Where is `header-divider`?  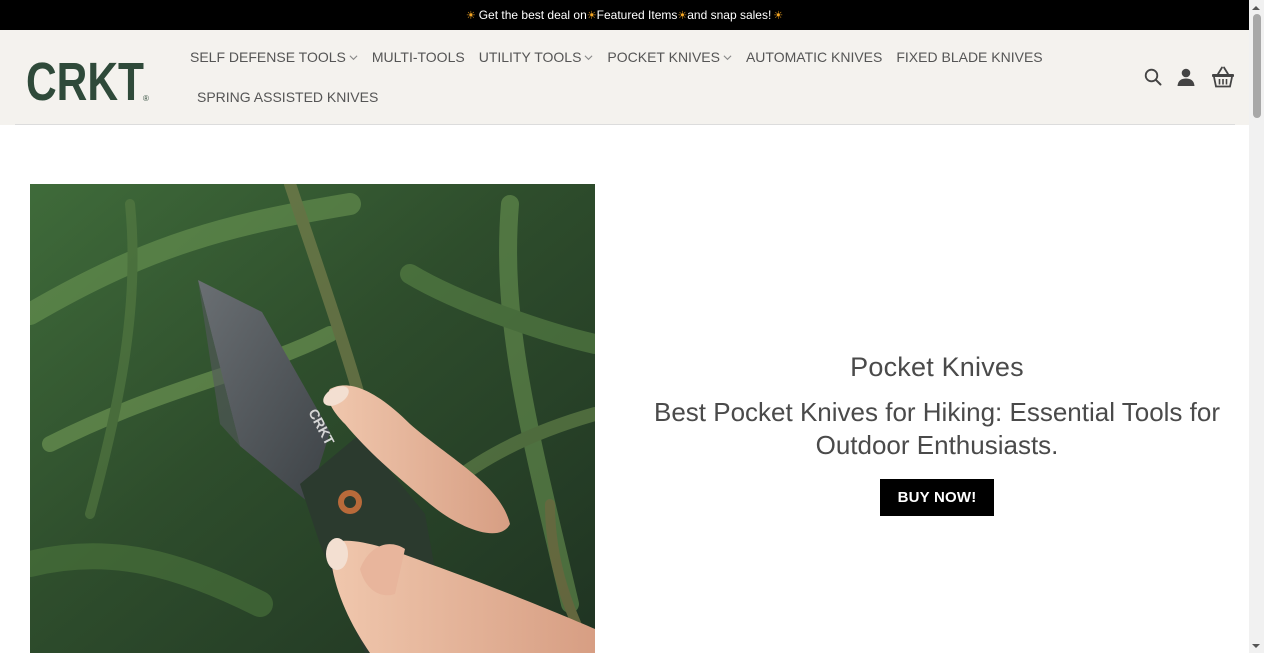
header-divider is located at coordinates (625, 124).